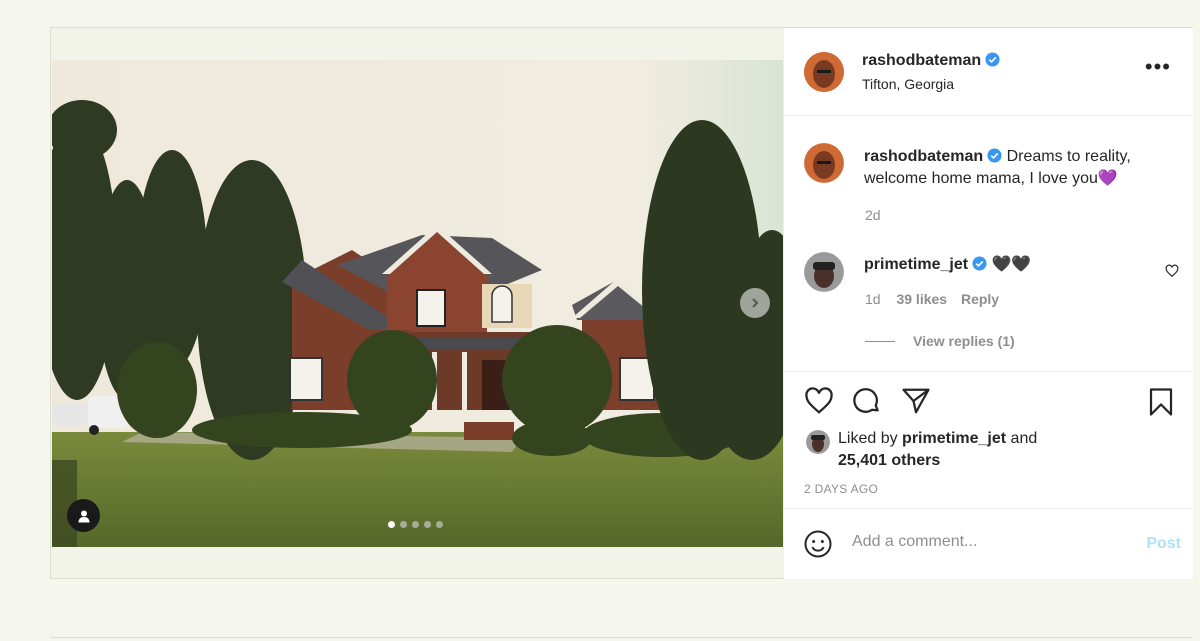 The height and width of the screenshot is (641, 1200). I want to click on bookmark-icon, so click(1161, 402).